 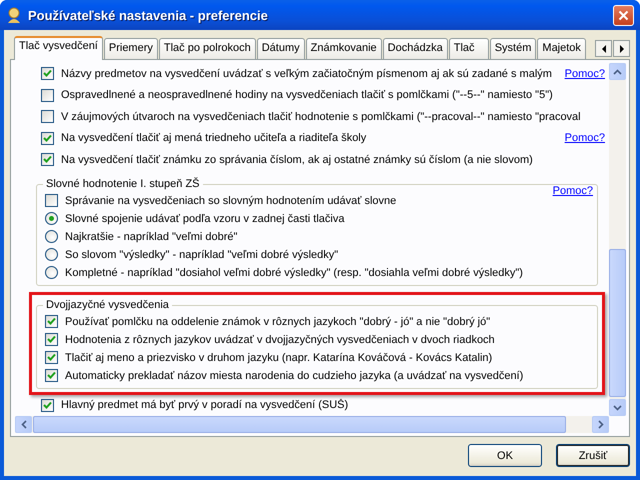 I want to click on left-arrow-icon, so click(x=603, y=49).